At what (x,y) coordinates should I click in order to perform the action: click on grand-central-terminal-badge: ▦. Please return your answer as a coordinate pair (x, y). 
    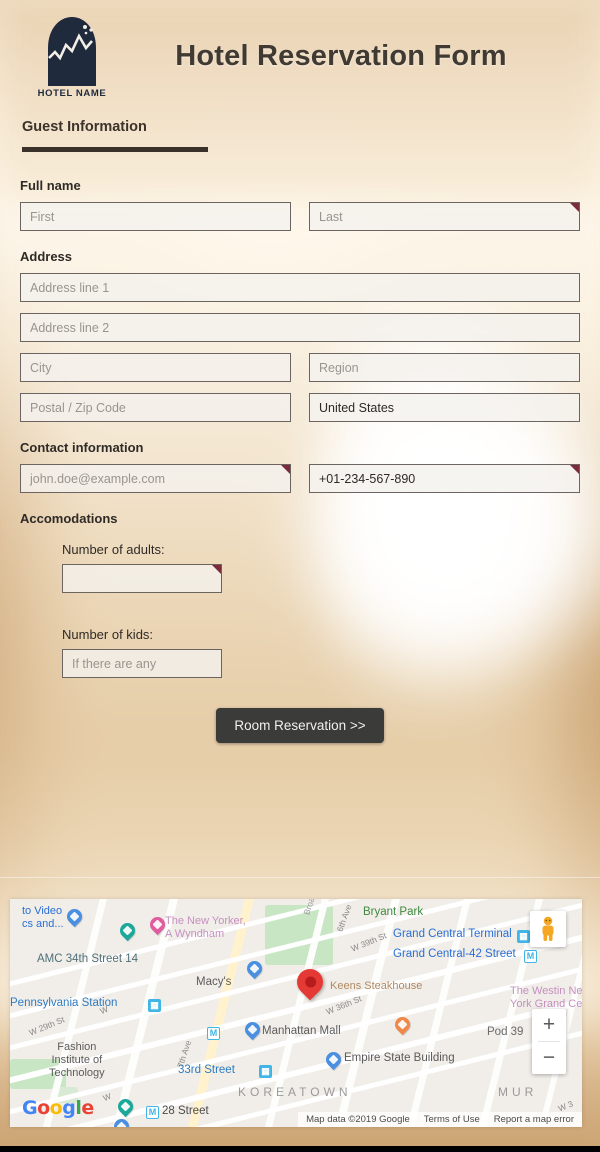
    Looking at the image, I should click on (523, 936).